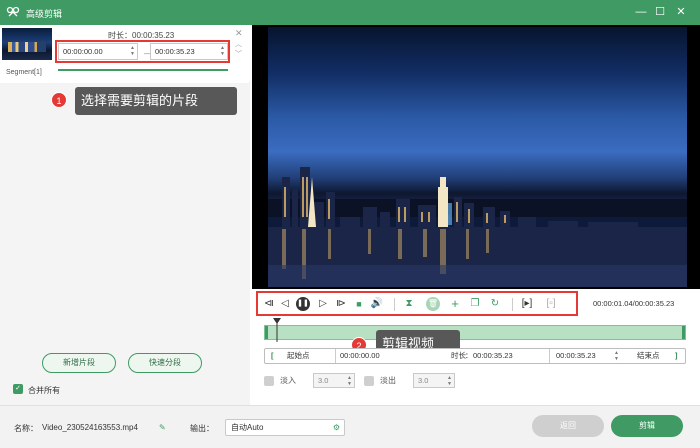 This screenshot has width=700, height=448. Describe the element at coordinates (269, 381) in the screenshot. I see `fade-in-checkbox` at that location.